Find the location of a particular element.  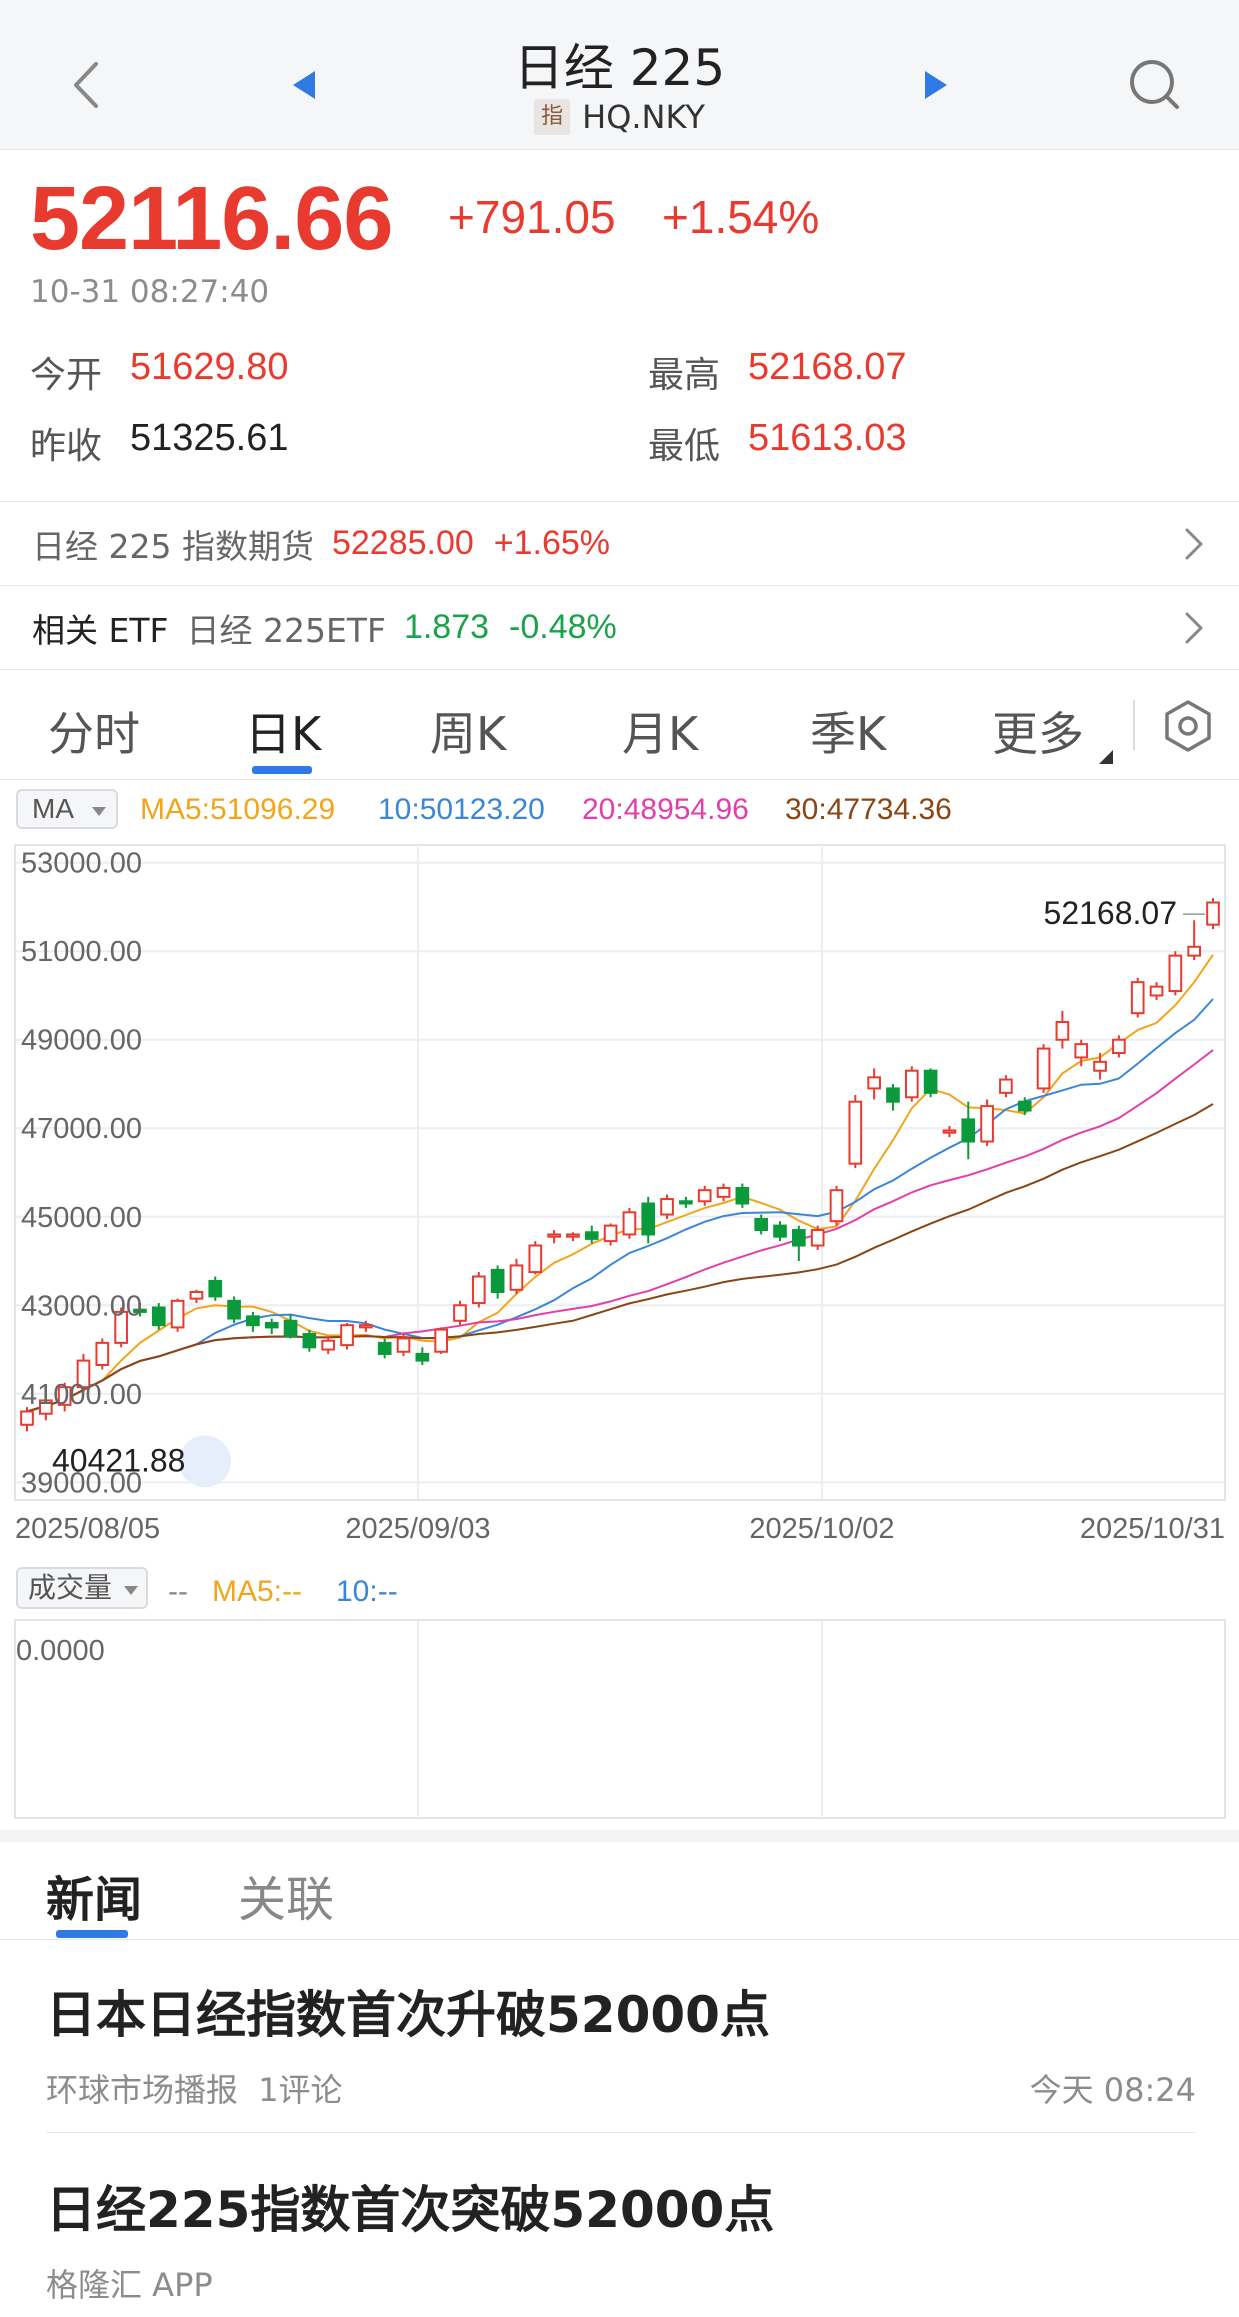

news-source: 格隆汇 APP is located at coordinates (129, 2285).